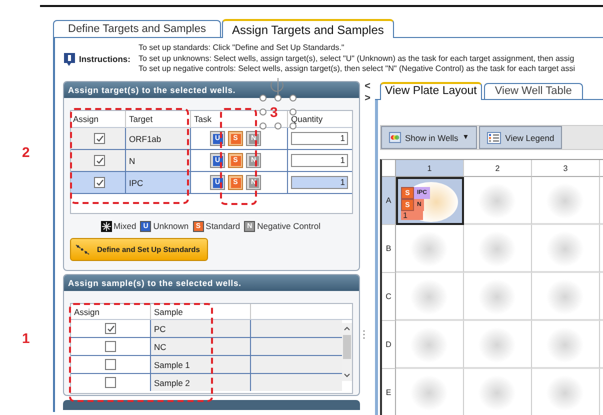  Describe the element at coordinates (26, 338) in the screenshot. I see `callout-number: 1` at that location.